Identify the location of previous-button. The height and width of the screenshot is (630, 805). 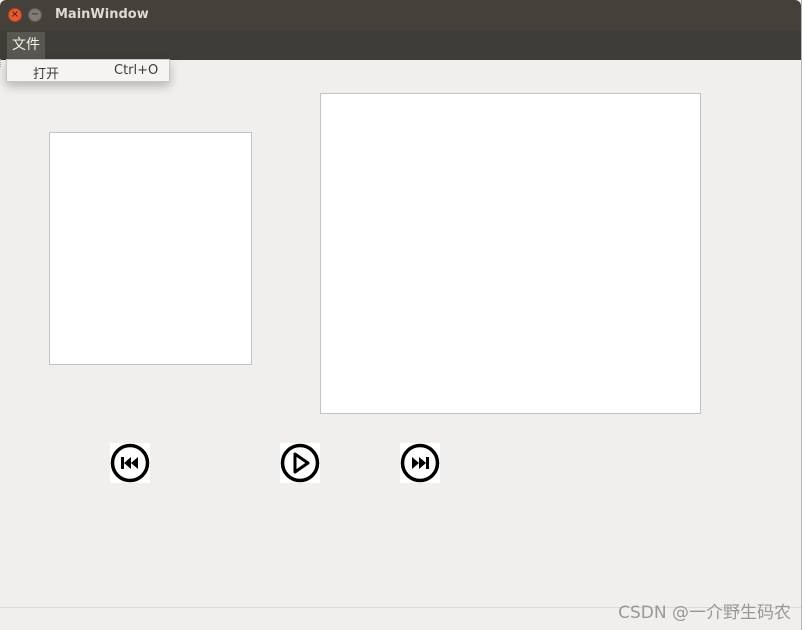
(130, 463).